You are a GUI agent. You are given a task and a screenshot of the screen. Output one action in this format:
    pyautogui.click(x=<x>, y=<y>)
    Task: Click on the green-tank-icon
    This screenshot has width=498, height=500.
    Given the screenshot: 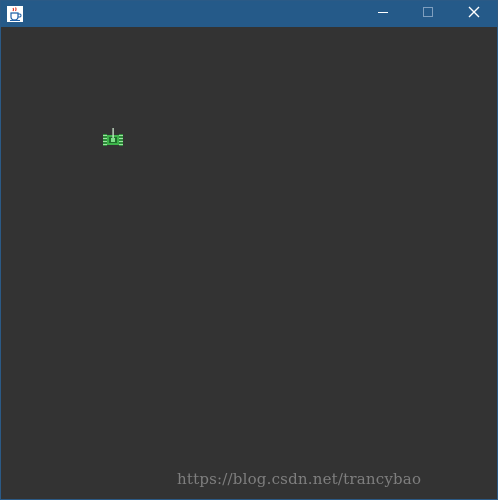 What is the action you would take?
    pyautogui.click(x=113, y=140)
    